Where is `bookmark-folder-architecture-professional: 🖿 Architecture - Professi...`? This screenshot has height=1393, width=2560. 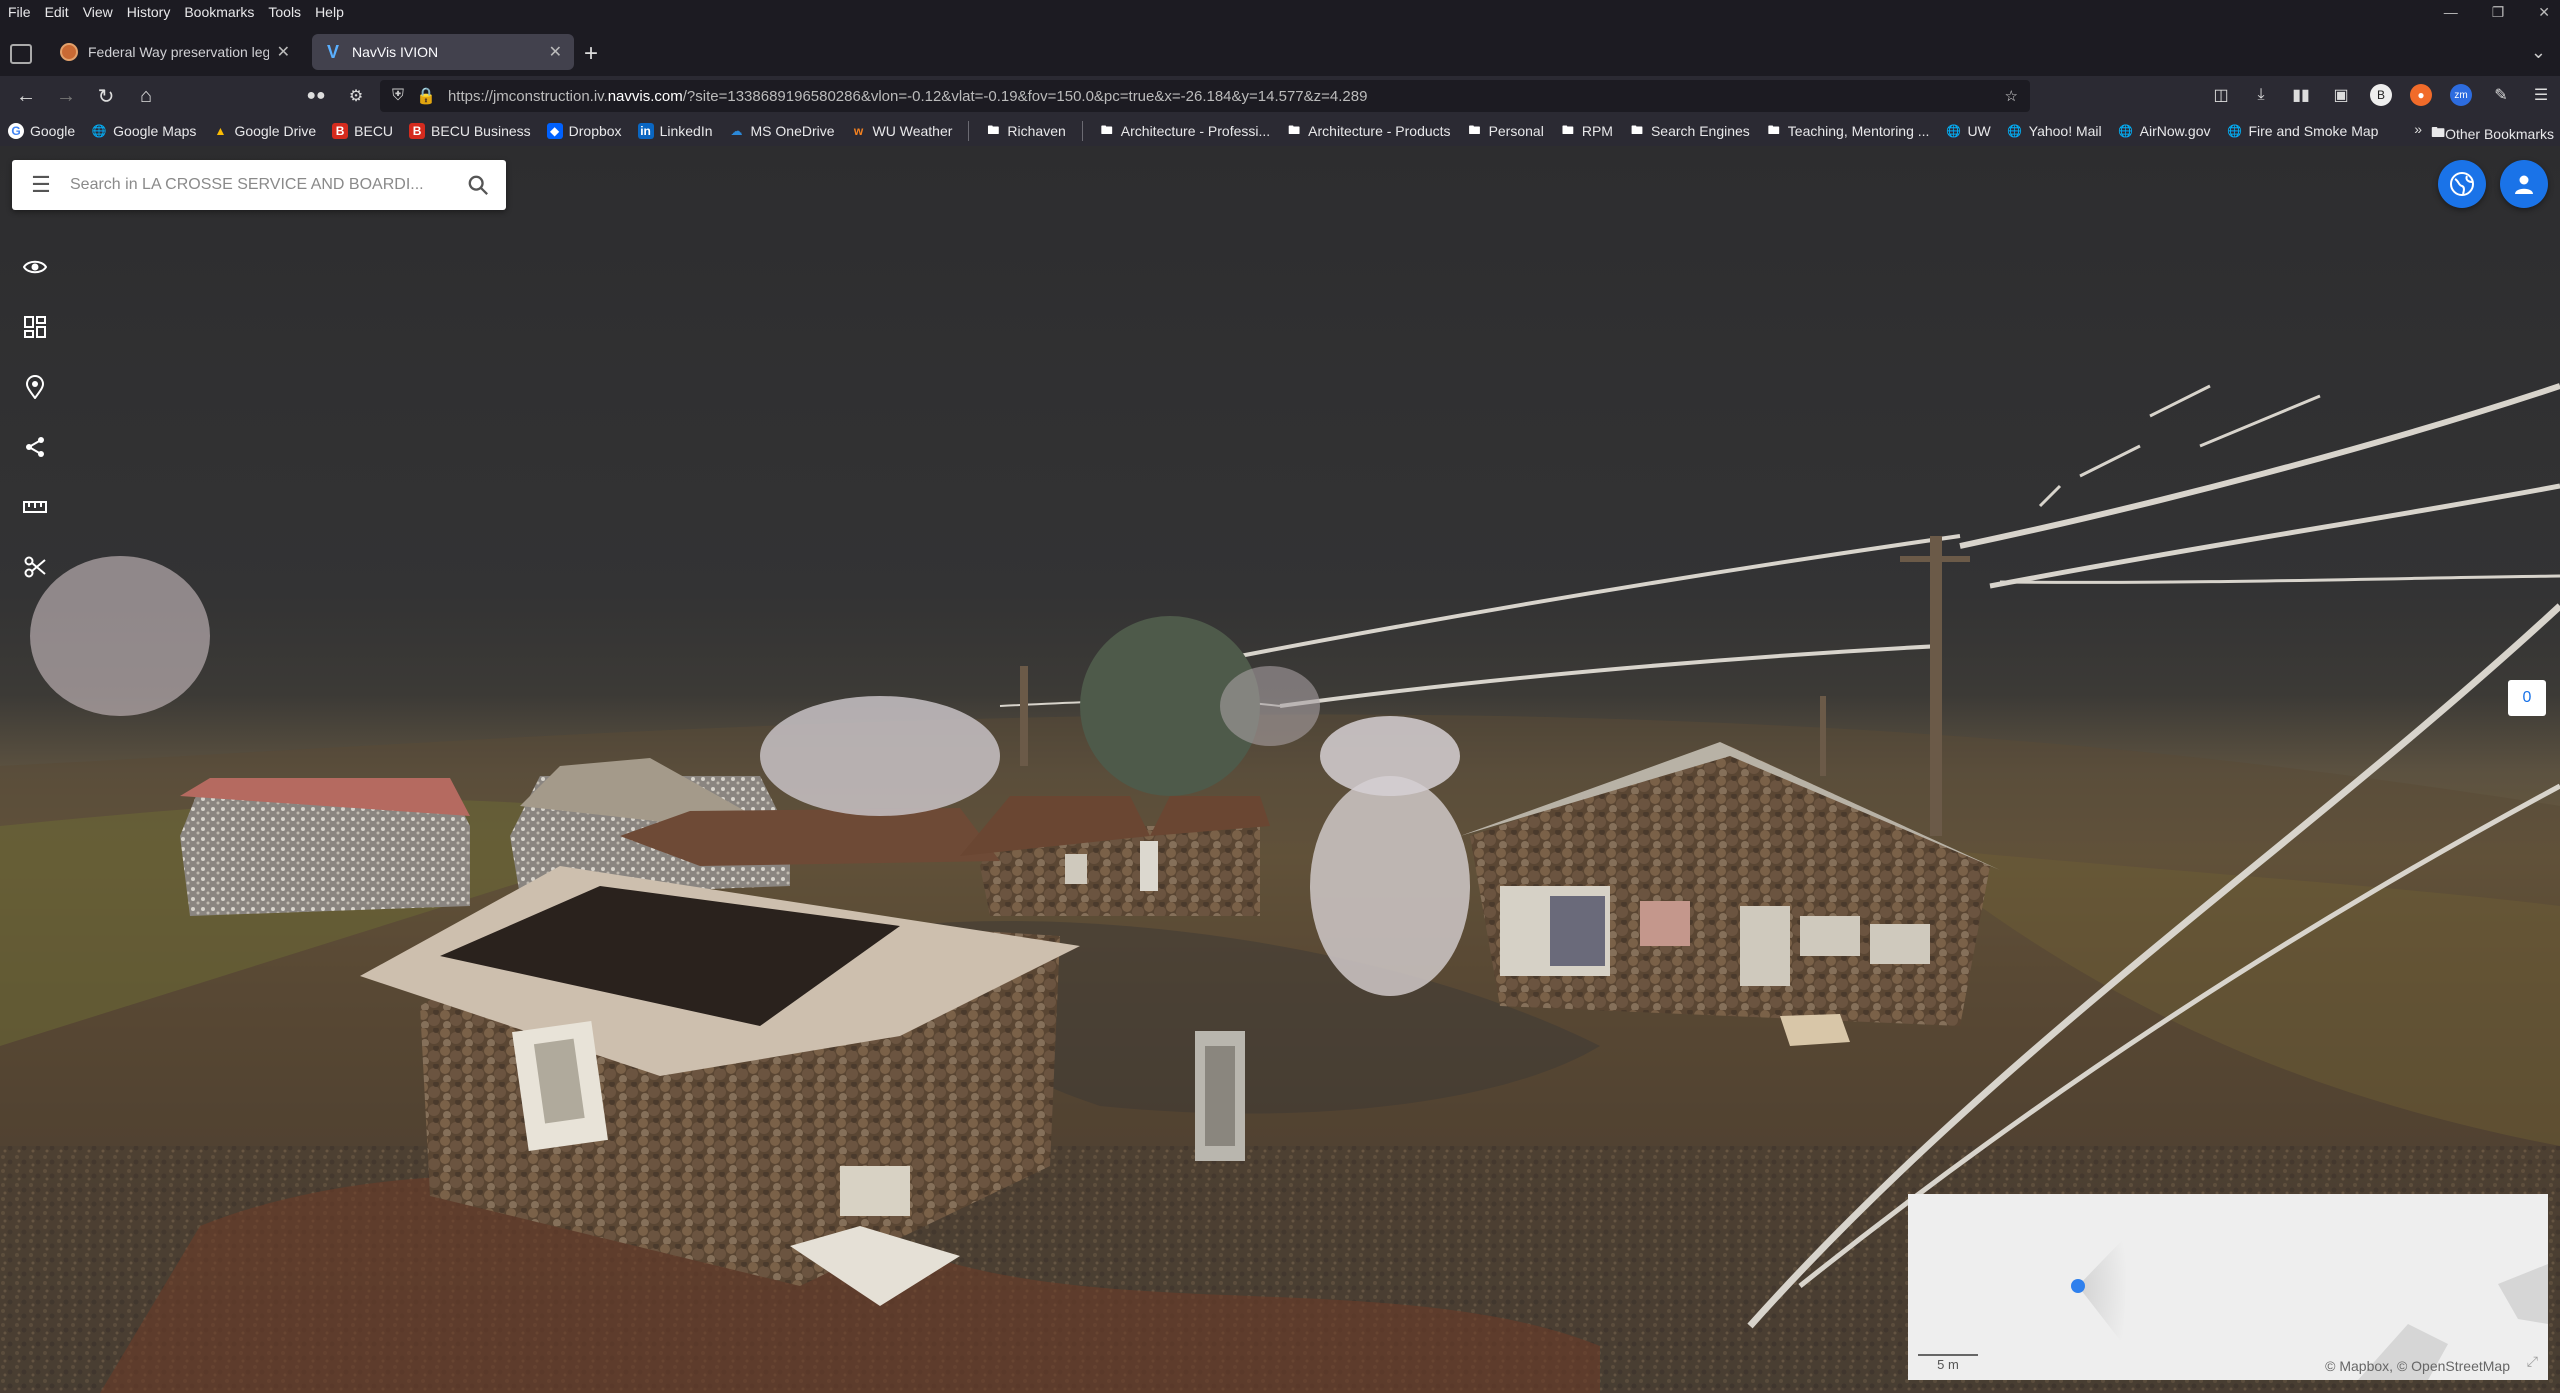 bookmark-folder-architecture-professional: 🖿 Architecture - Professi... is located at coordinates (1185, 131).